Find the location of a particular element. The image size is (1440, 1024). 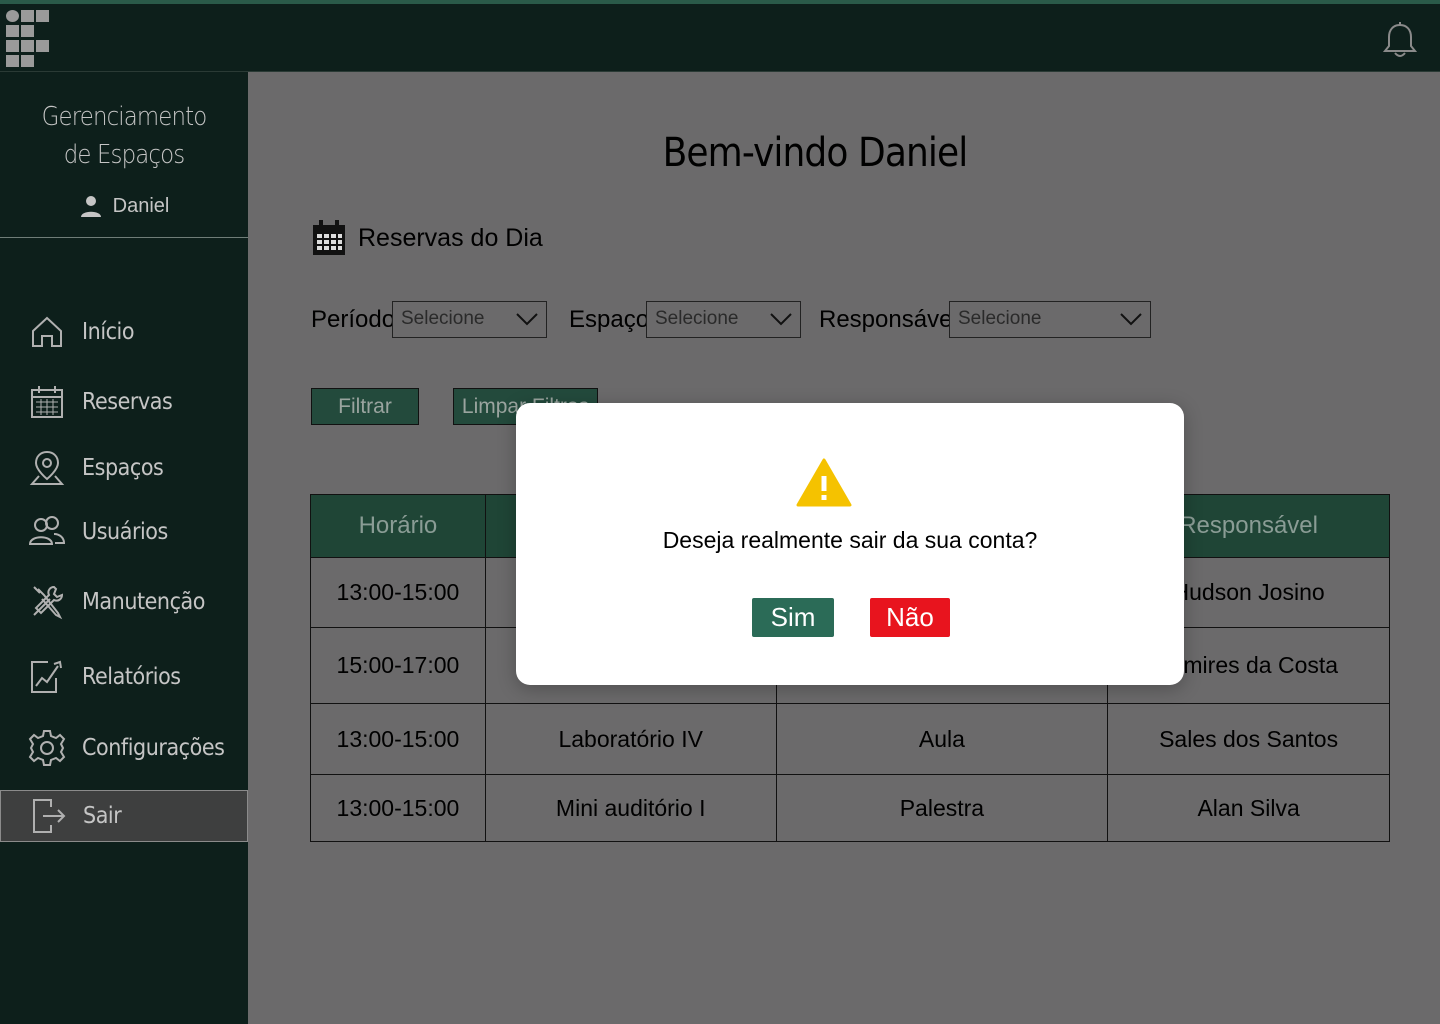

sidebar-item-label: Início is located at coordinates (108, 332).